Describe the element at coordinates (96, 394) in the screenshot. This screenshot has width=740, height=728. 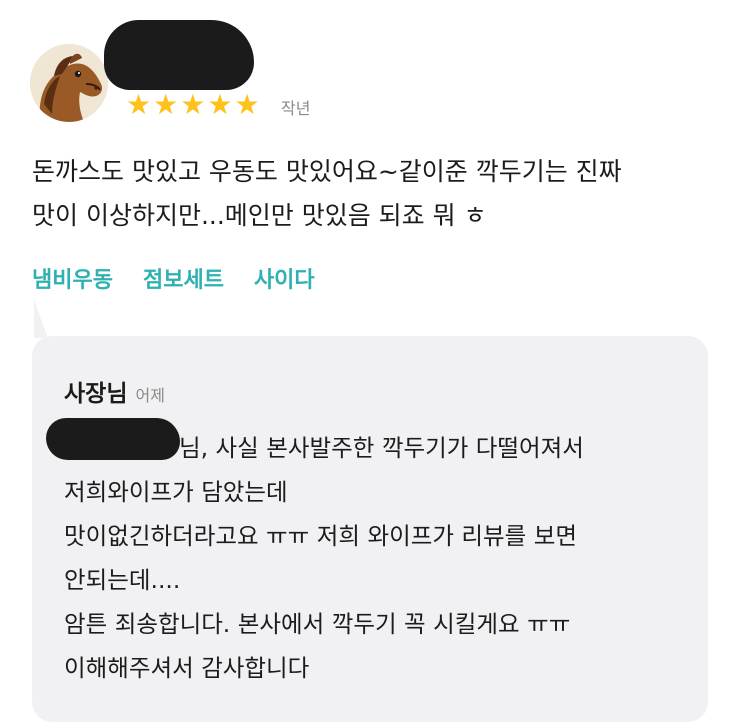
I see `owner-label: 사장님` at that location.